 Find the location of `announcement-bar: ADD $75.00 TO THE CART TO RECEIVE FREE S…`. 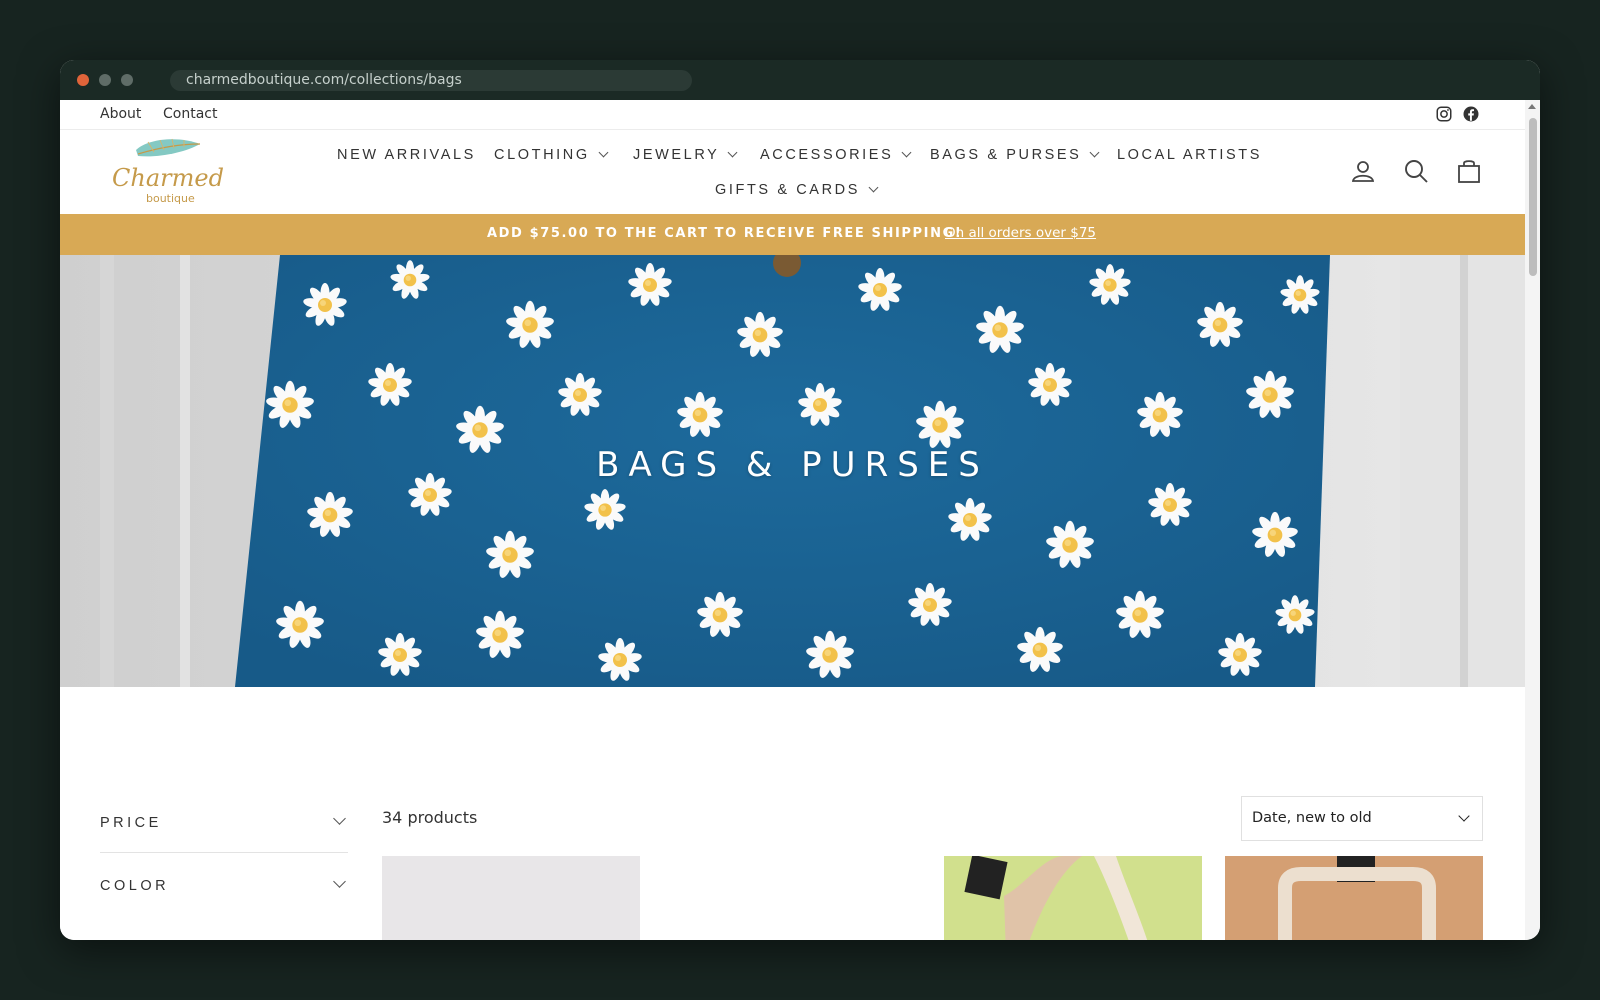

announcement-bar: ADD $75.00 TO THE CART TO RECEIVE FREE S… is located at coordinates (792, 234).